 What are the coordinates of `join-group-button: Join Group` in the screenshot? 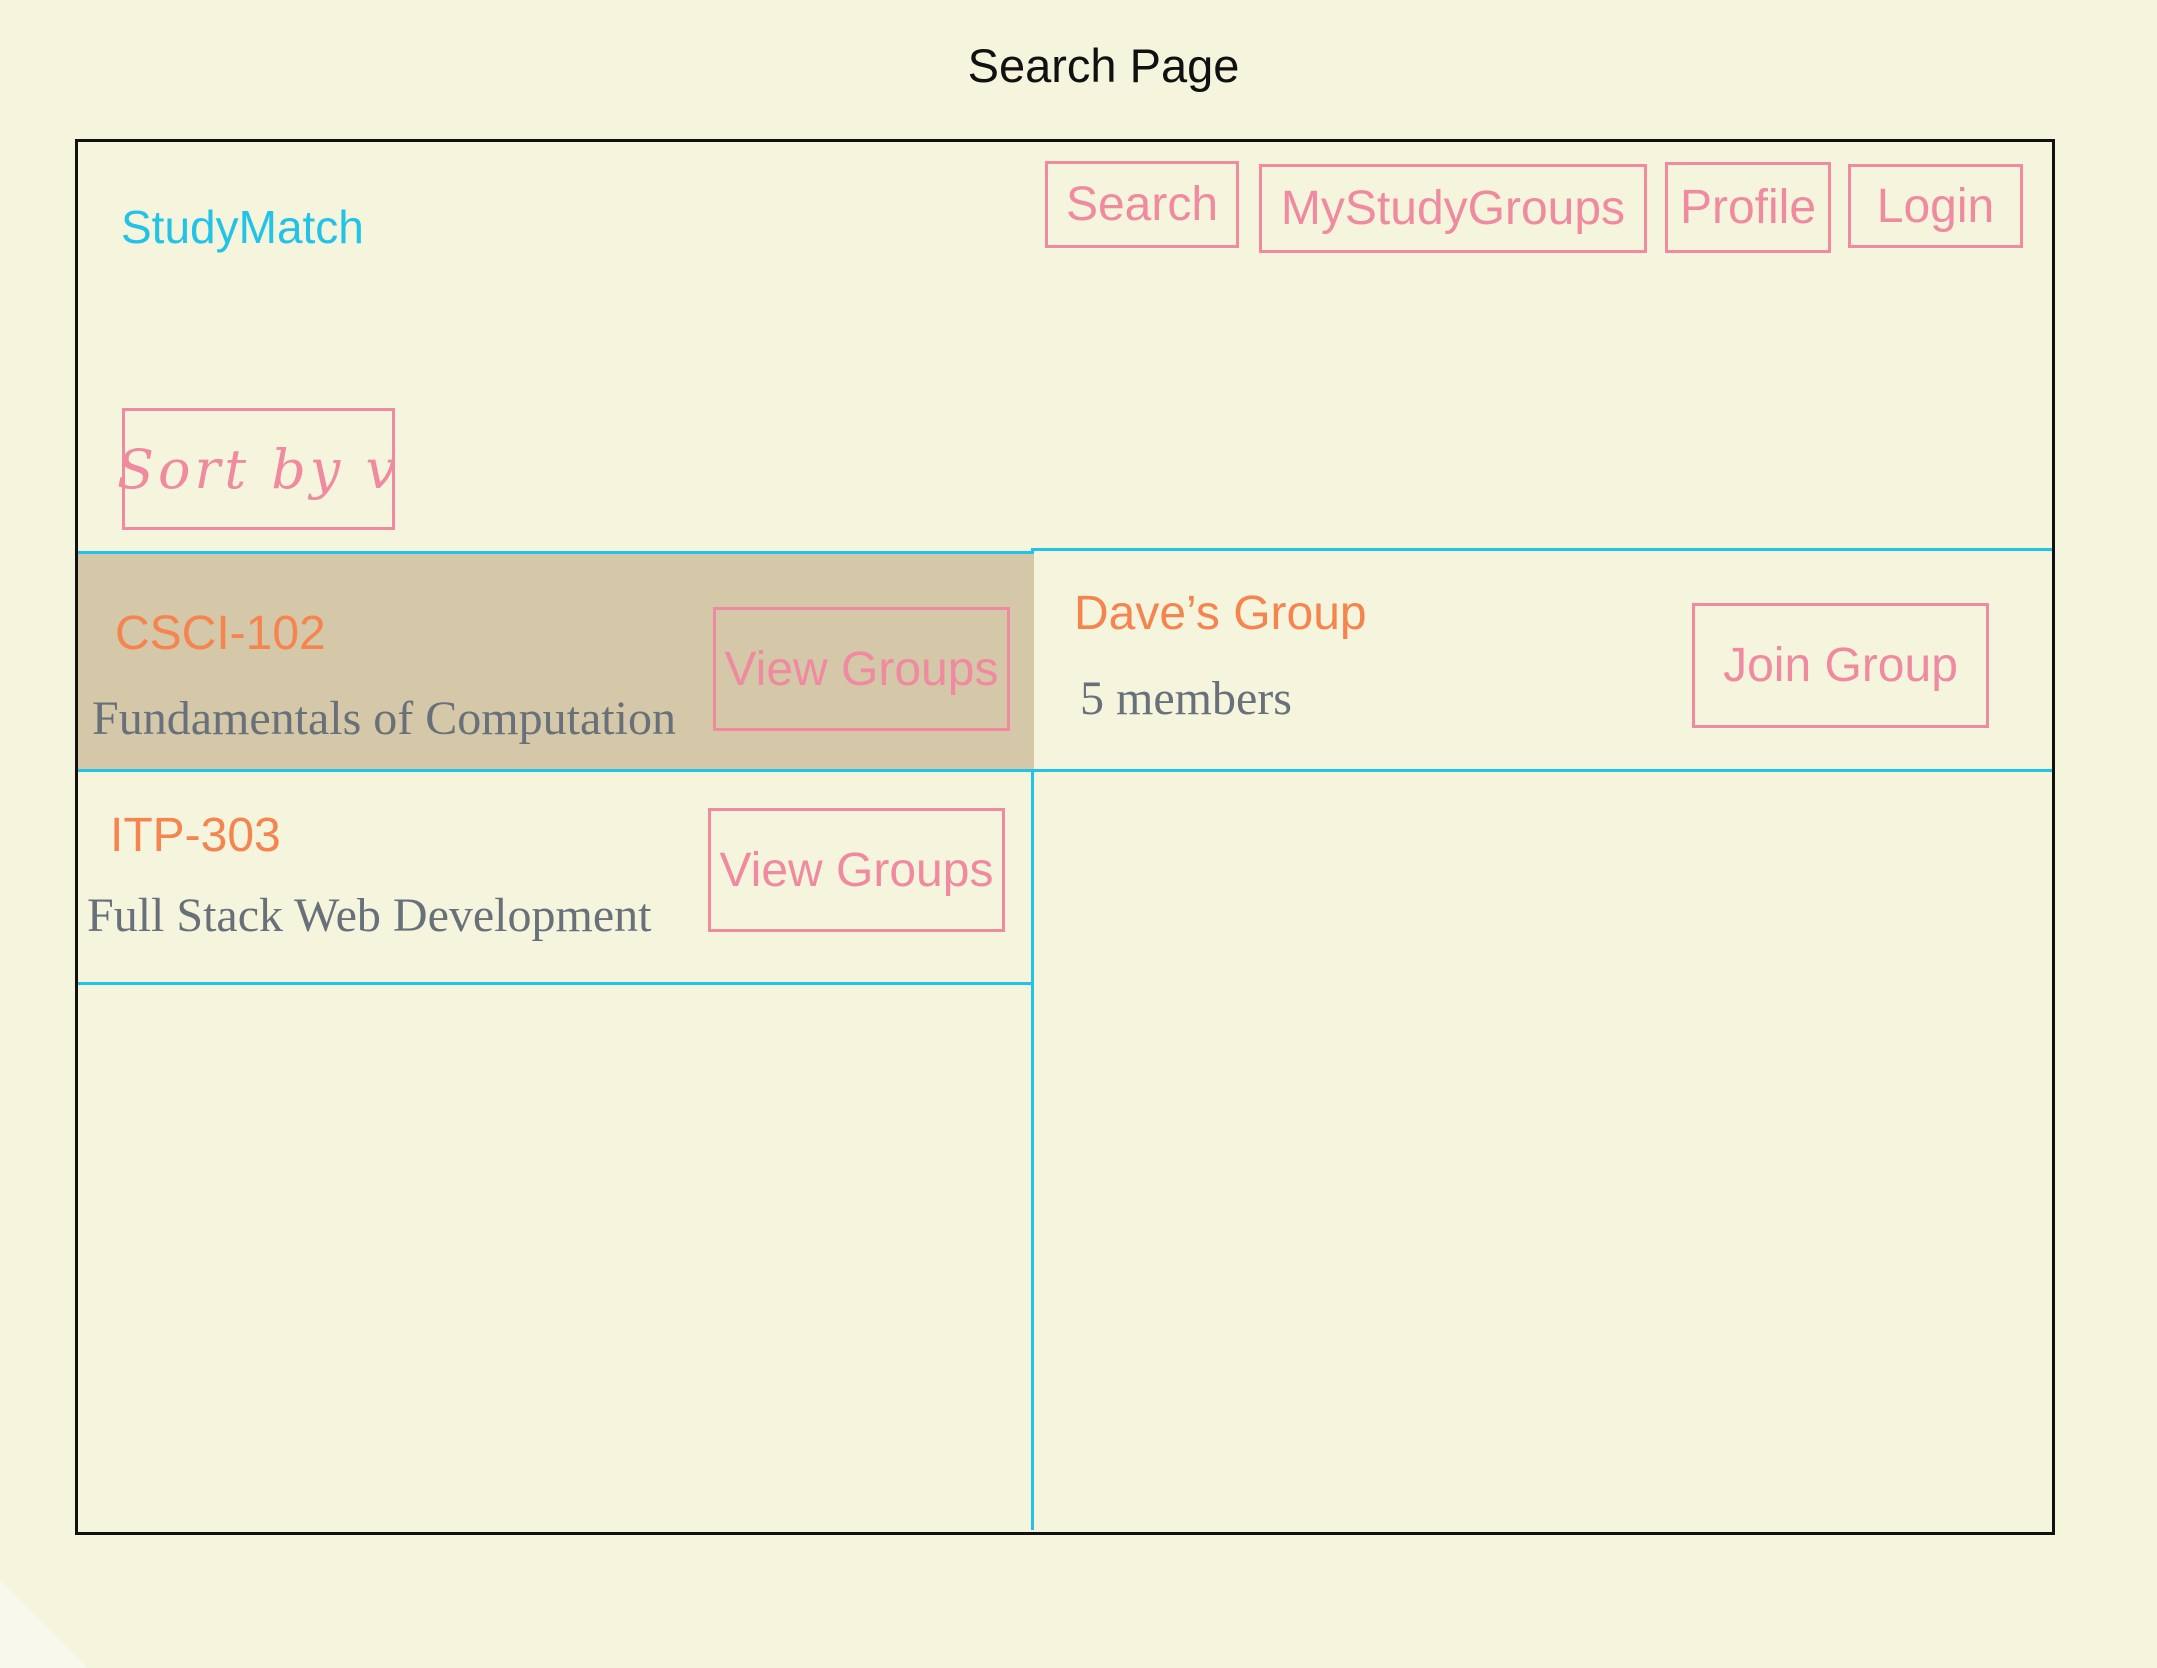 It's located at (1840, 665).